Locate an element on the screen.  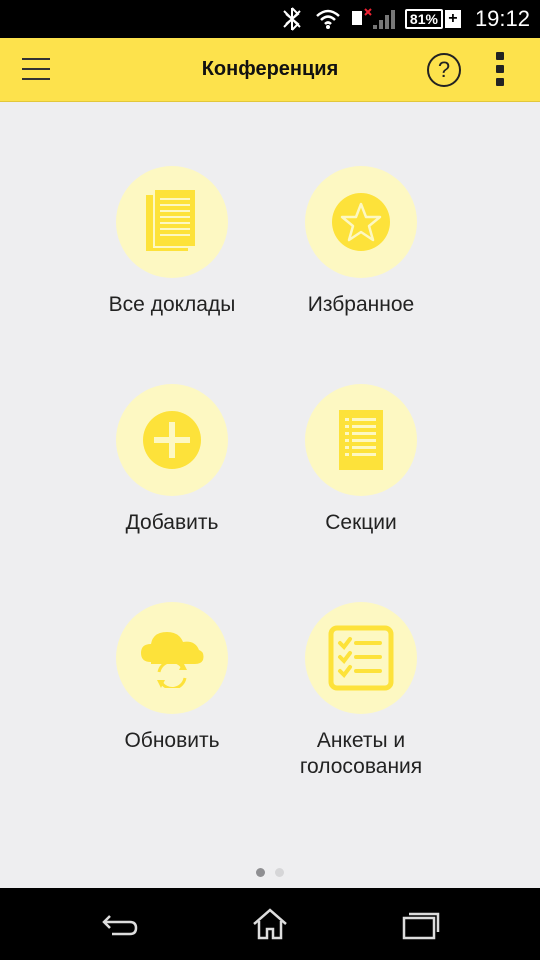
help-button: ? is located at coordinates (444, 70).